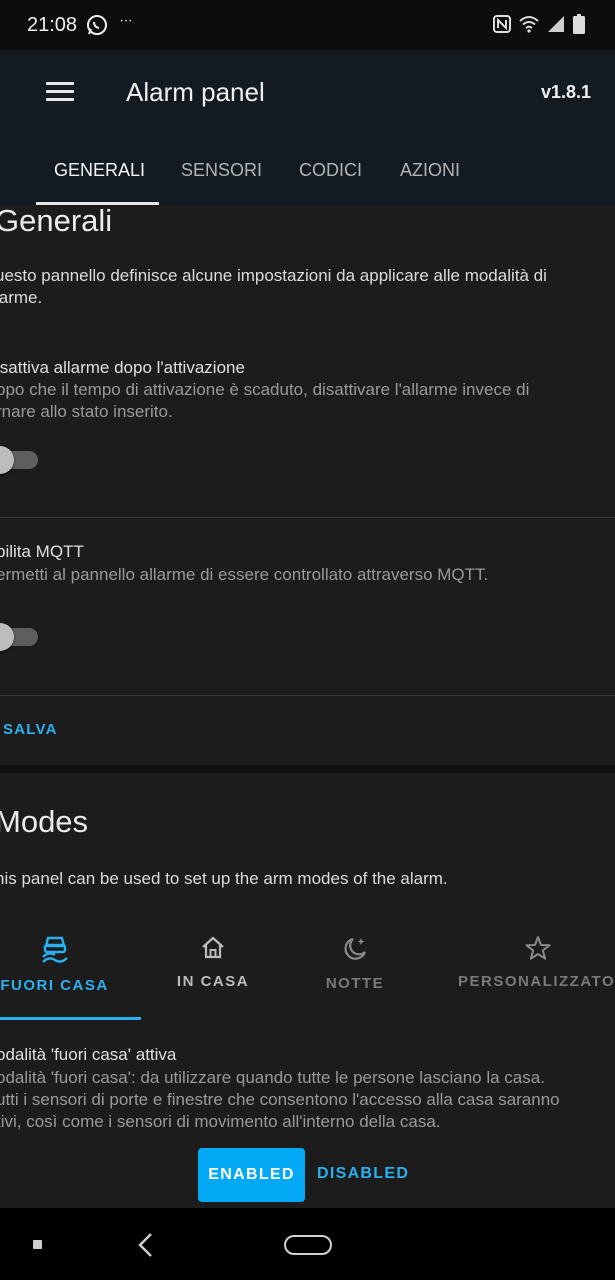  What do you see at coordinates (307, 25) in the screenshot?
I see `status-bar: 21:08 ···` at bounding box center [307, 25].